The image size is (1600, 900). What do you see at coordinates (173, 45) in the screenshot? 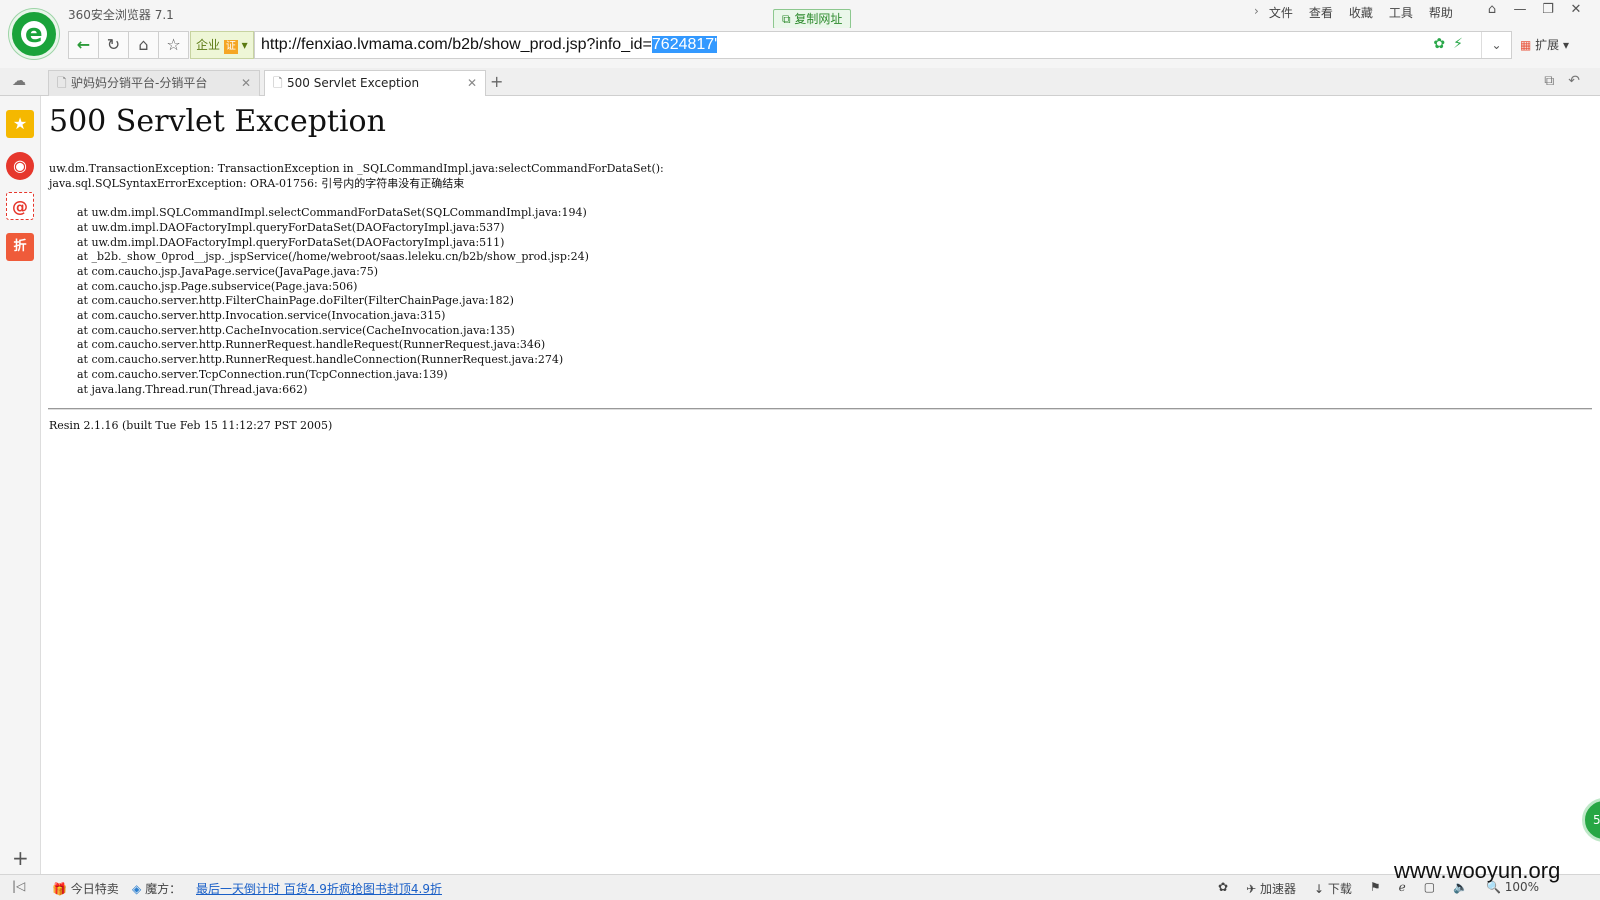
I see `star-icon: ☆` at bounding box center [173, 45].